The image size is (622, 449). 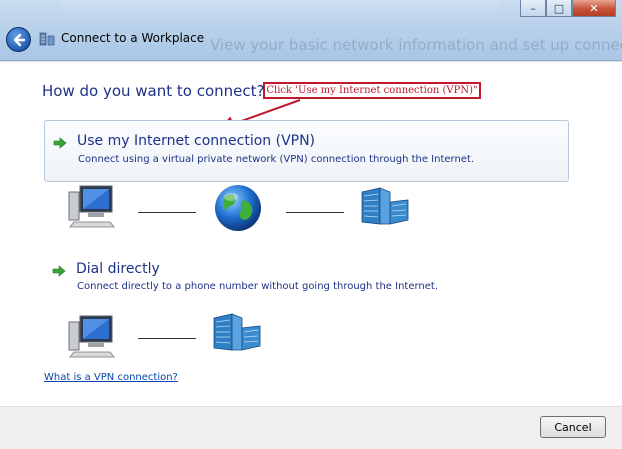 I want to click on window-controls: – □ ✕, so click(x=568, y=8).